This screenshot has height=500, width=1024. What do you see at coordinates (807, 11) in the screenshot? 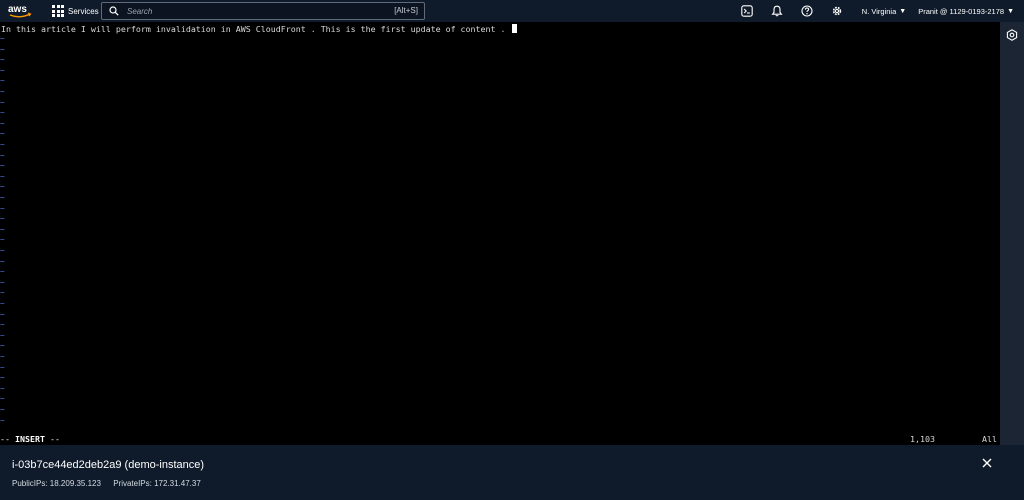
I see `help-icon` at bounding box center [807, 11].